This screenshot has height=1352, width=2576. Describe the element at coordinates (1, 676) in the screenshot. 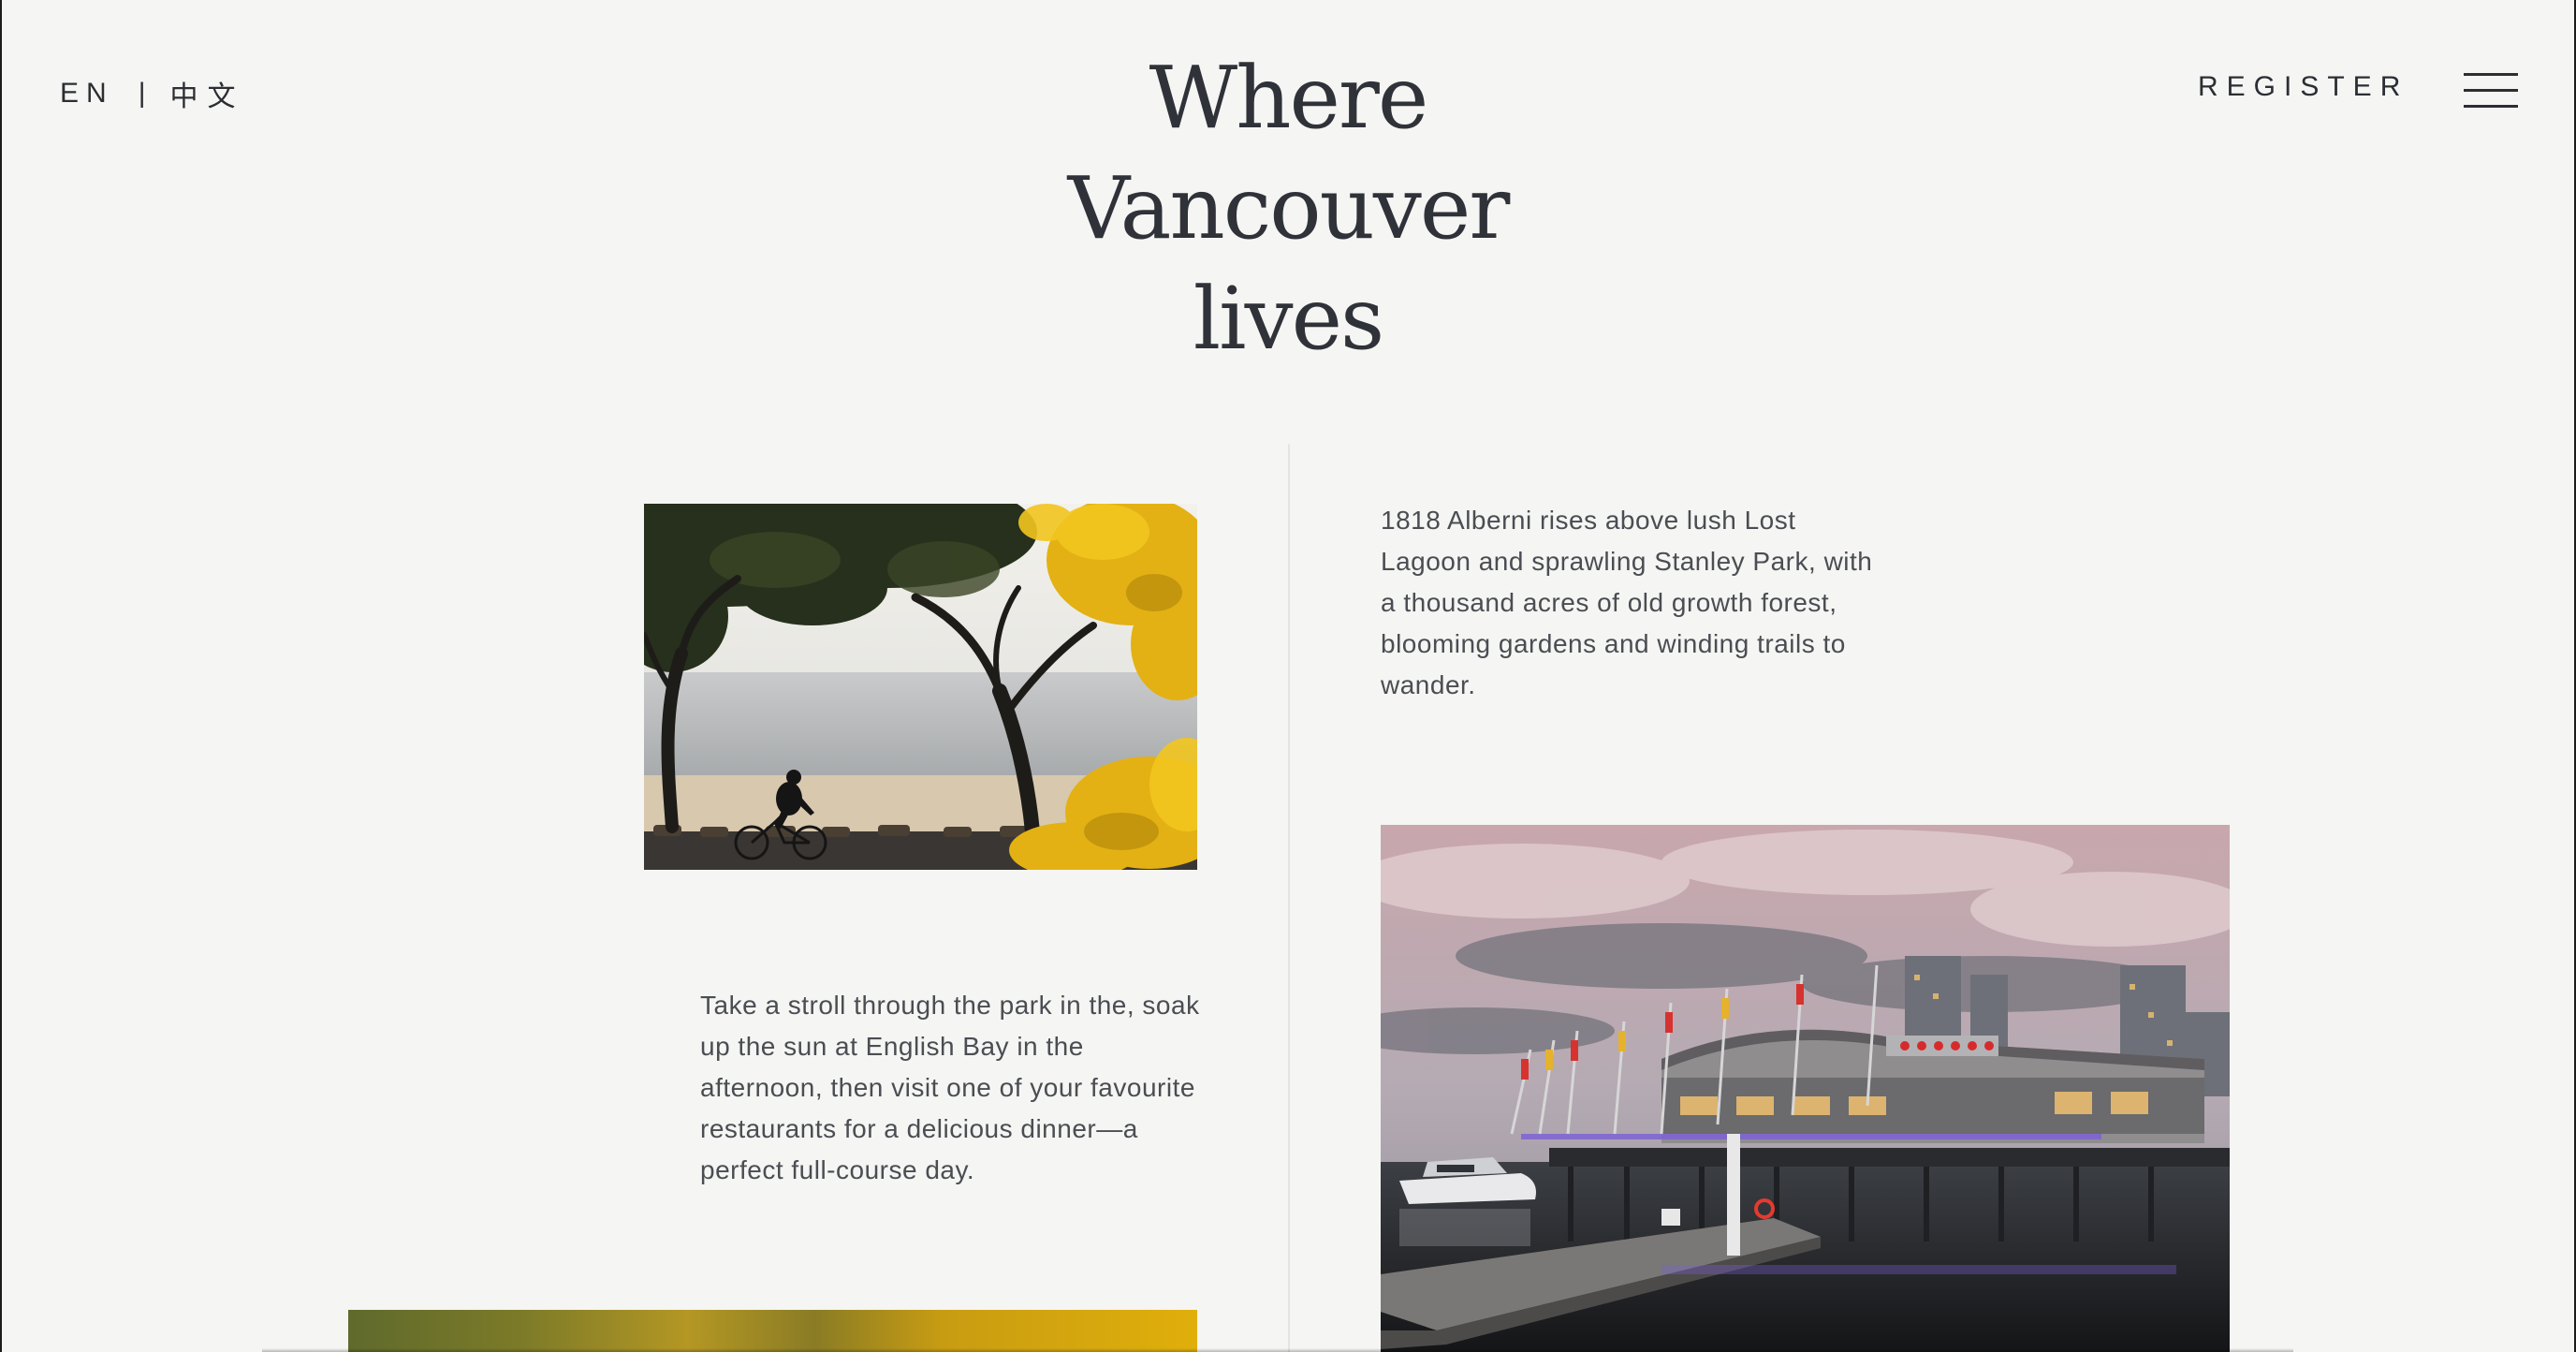

I see `window-frame-left` at that location.